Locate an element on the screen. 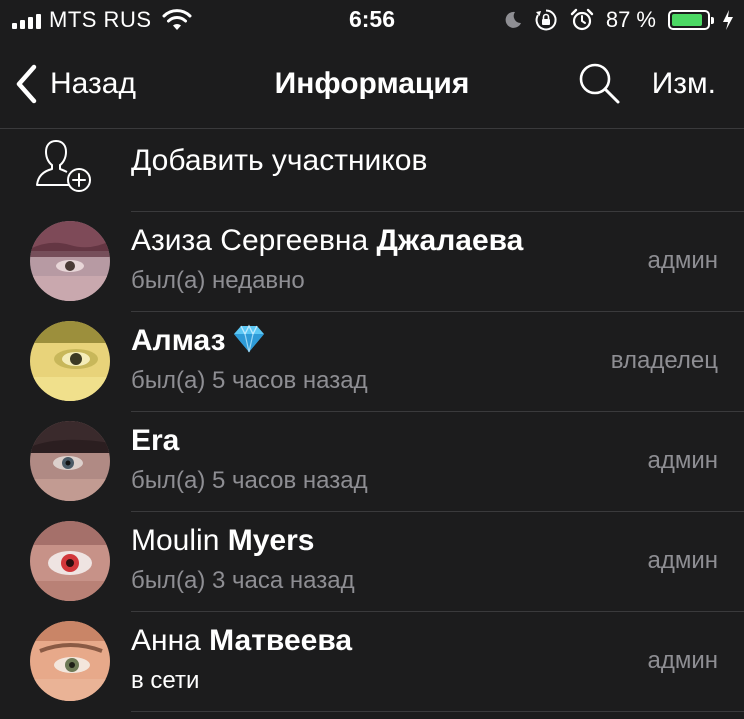  member-role: владелец is located at coordinates (664, 360).